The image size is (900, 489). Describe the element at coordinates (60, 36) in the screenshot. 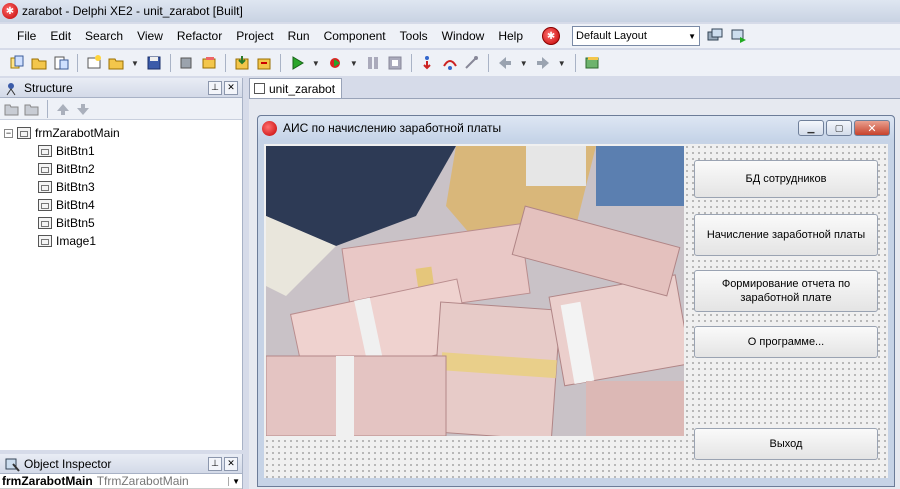

I see `menu-edit: Edit` at that location.